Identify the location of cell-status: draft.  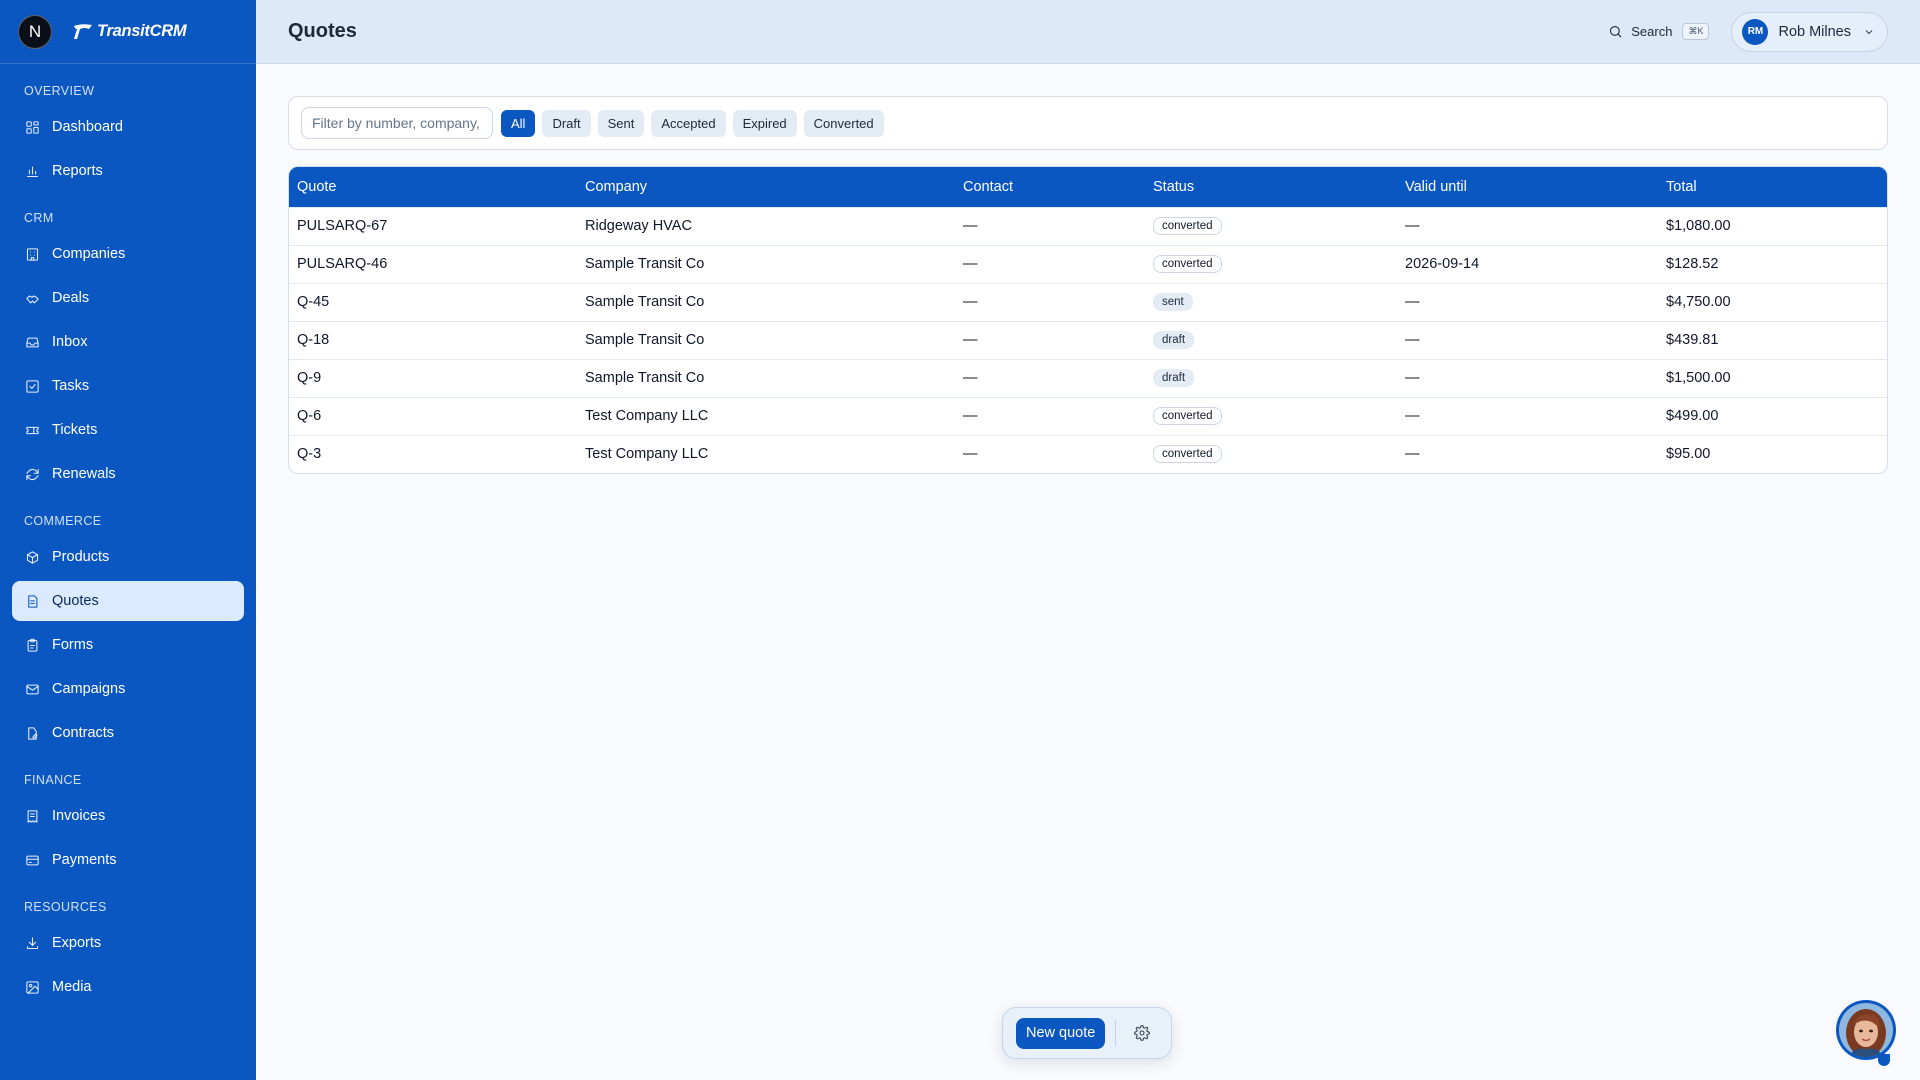
(1271, 377).